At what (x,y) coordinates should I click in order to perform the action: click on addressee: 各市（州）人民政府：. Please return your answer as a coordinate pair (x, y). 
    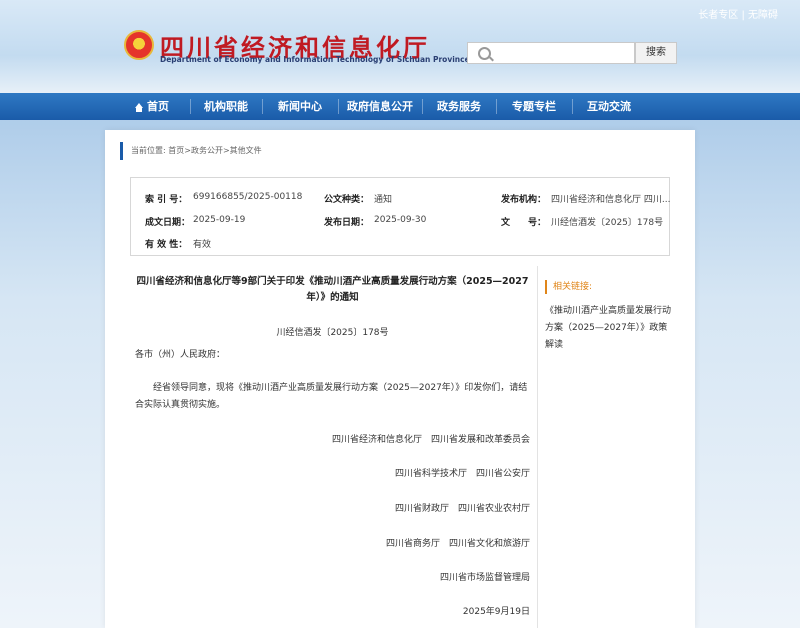
    Looking at the image, I should click on (180, 355).